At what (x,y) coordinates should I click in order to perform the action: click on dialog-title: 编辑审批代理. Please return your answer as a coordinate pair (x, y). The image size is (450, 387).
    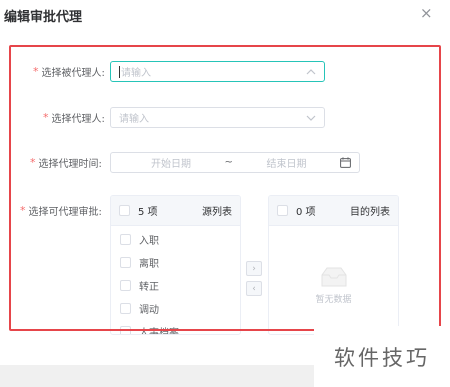
    Looking at the image, I should click on (43, 17).